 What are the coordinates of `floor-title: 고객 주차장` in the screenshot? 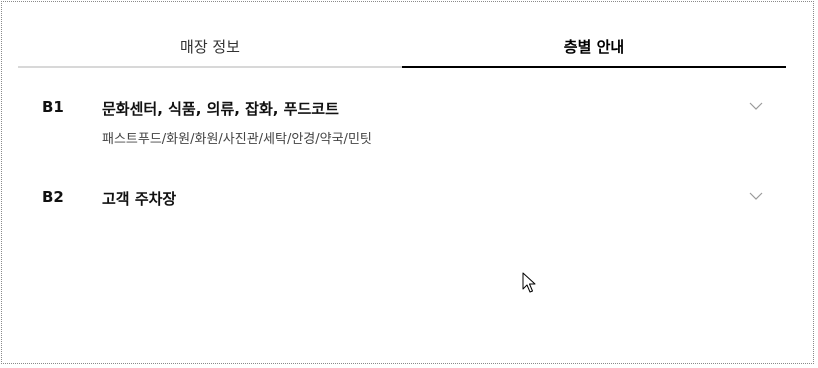 It's located at (139, 199).